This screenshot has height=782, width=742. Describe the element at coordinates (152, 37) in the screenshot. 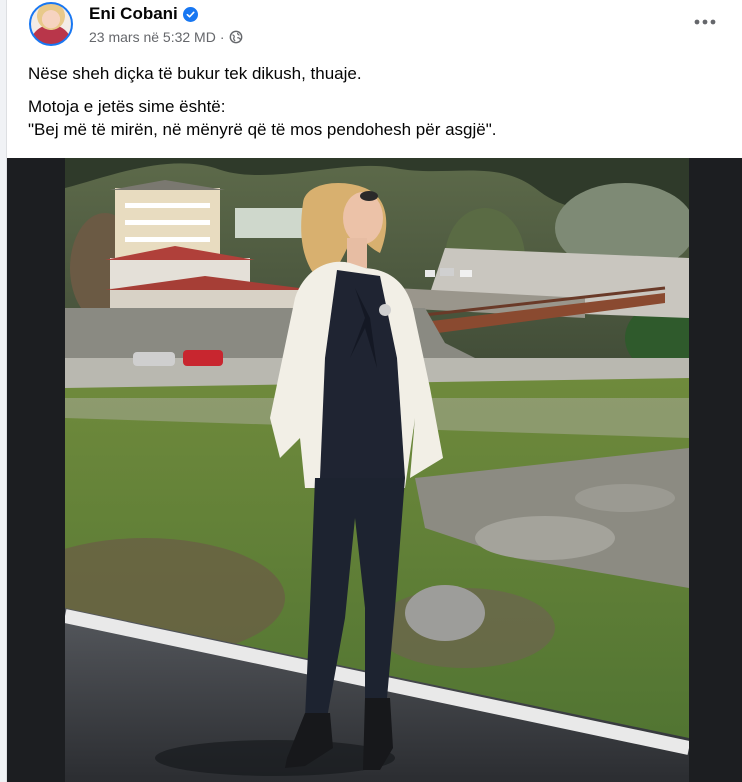

I see `post-timestamp: 23 mars në 5:32 MD` at that location.